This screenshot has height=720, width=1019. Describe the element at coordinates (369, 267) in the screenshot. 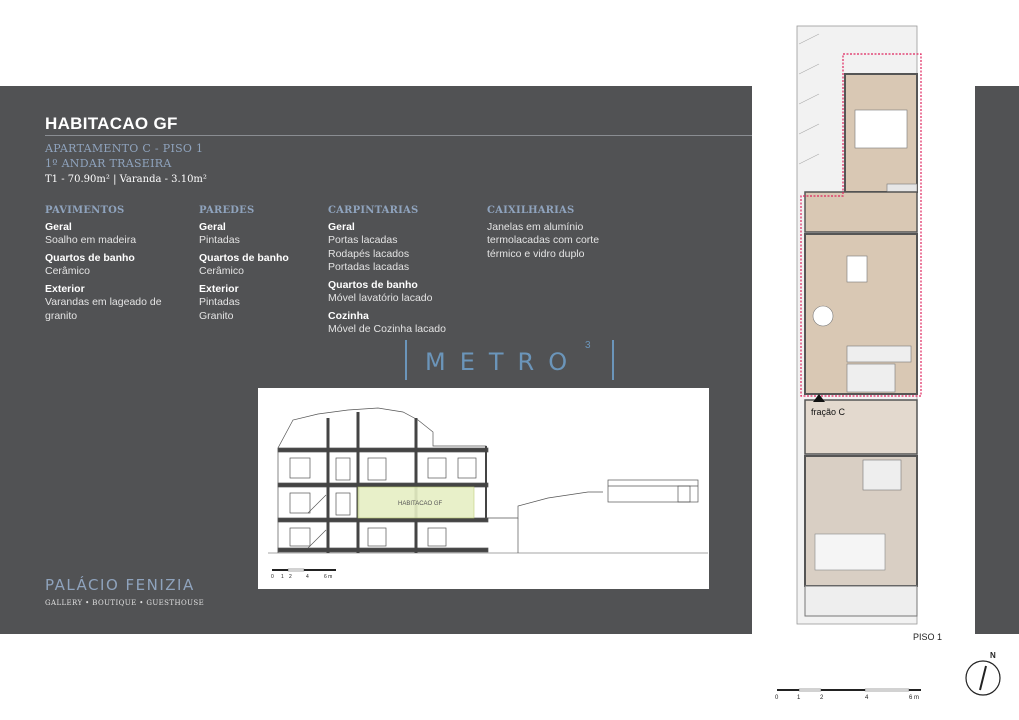

I see `spec-value: Portadas lacadas` at that location.